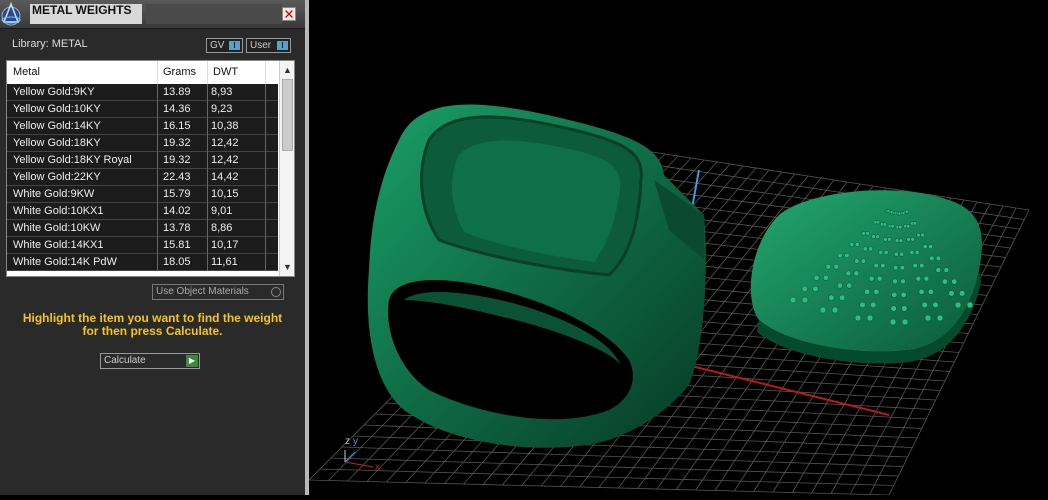 Image resolution: width=1048 pixels, height=500 pixels. What do you see at coordinates (289, 14) in the screenshot?
I see `close-icon` at bounding box center [289, 14].